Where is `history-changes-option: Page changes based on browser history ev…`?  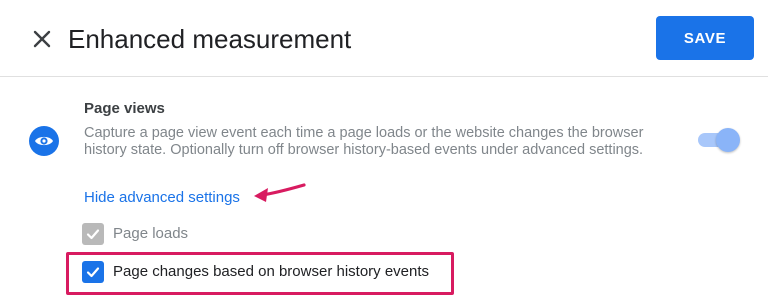
history-changes-option: Page changes based on browser history ev… is located at coordinates (255, 272).